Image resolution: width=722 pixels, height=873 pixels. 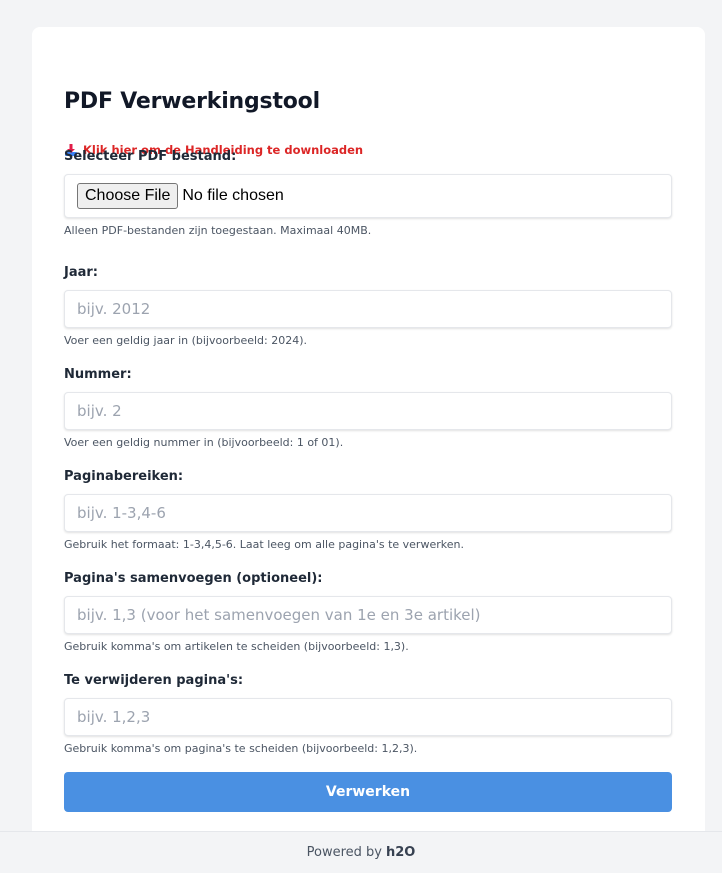 I want to click on file-label: Selecteer PDF bestand:, so click(x=150, y=156).